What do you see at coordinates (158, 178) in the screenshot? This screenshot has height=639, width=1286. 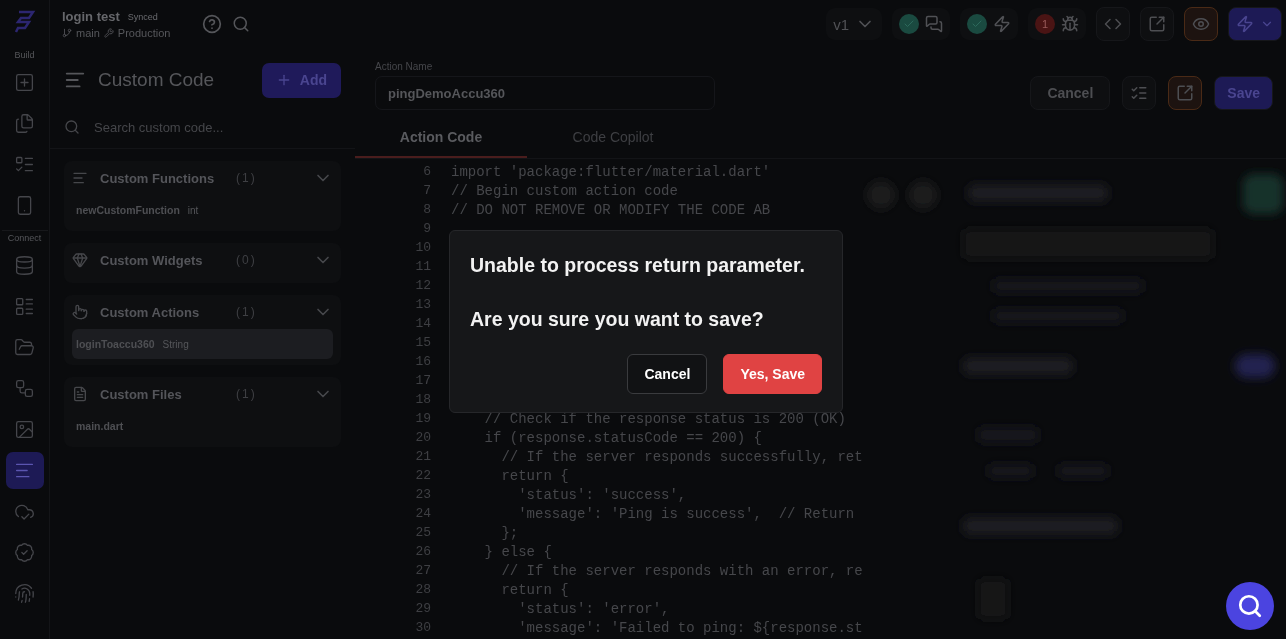 I see `section-title: Custom Functions` at bounding box center [158, 178].